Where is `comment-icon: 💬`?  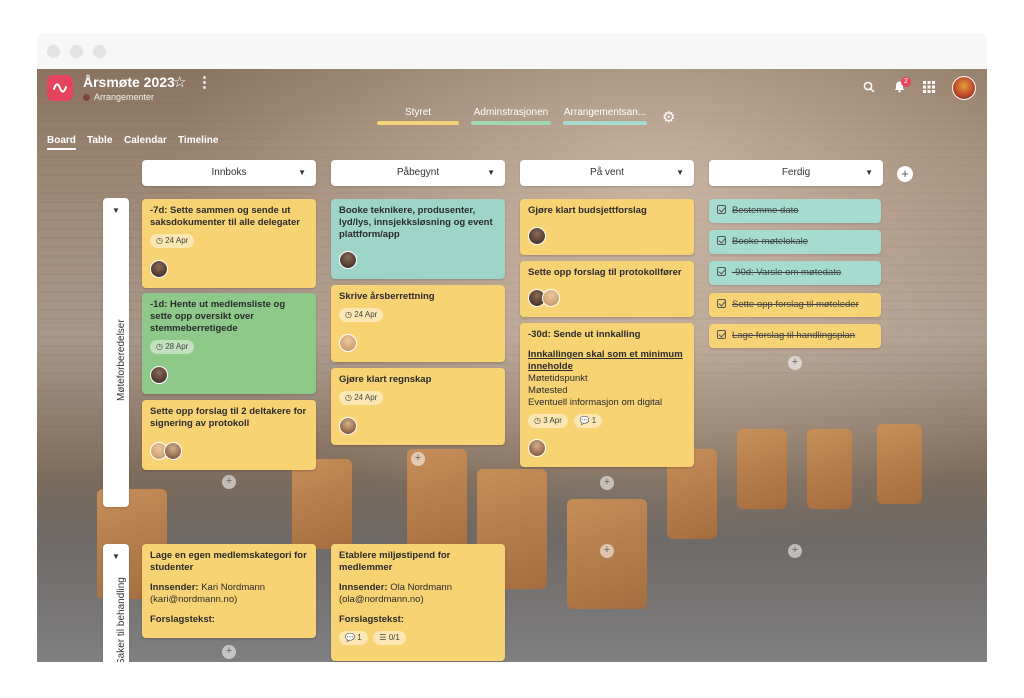 comment-icon: 💬 is located at coordinates (584, 420).